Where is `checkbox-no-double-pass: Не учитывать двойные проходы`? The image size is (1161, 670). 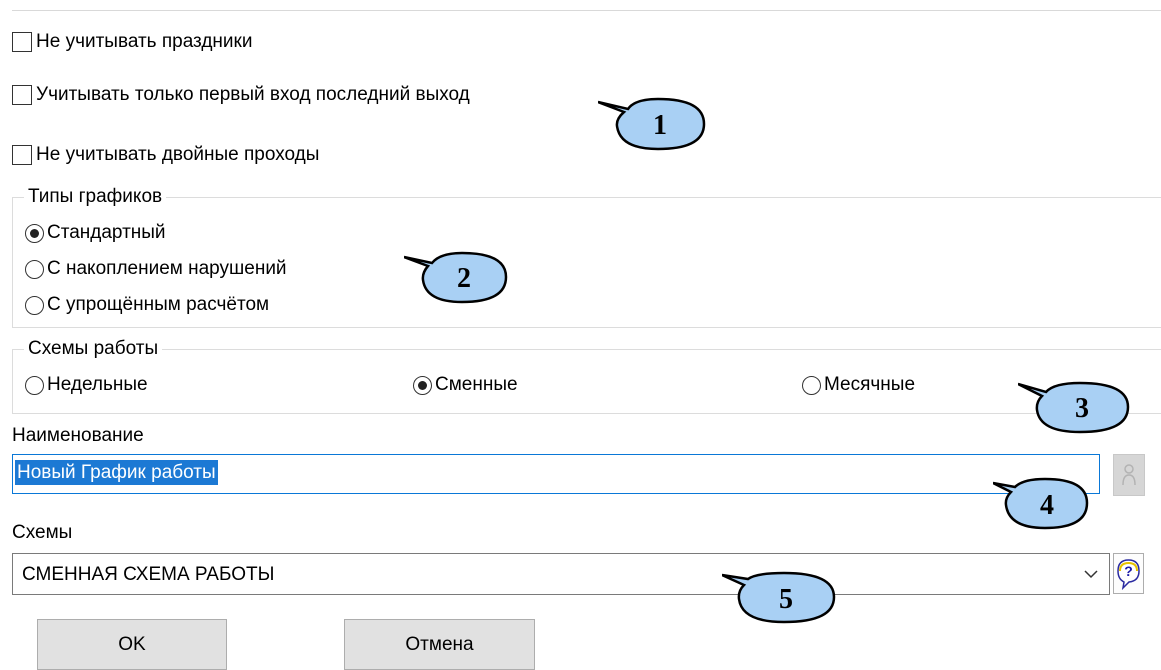
checkbox-no-double-pass: Не учитывать двойные проходы is located at coordinates (165, 155).